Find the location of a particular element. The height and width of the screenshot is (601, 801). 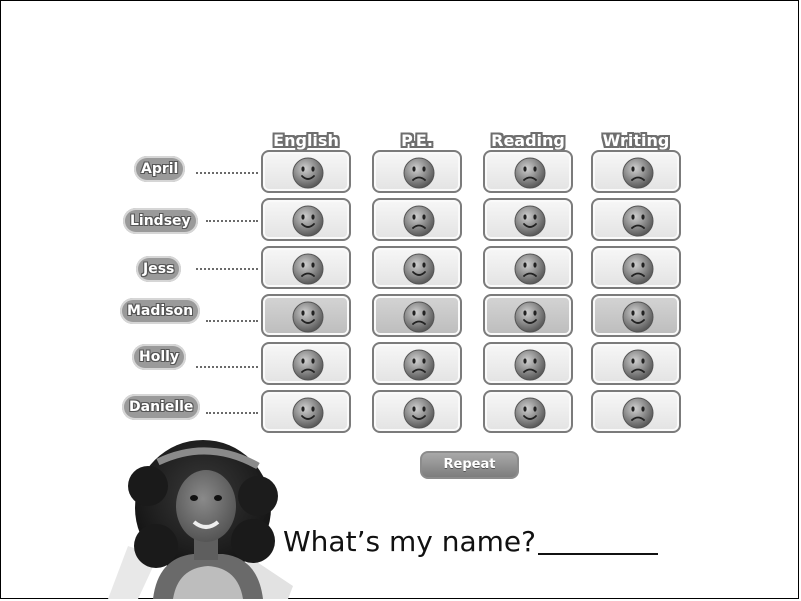

cell-danielle-pe is located at coordinates (417, 411).